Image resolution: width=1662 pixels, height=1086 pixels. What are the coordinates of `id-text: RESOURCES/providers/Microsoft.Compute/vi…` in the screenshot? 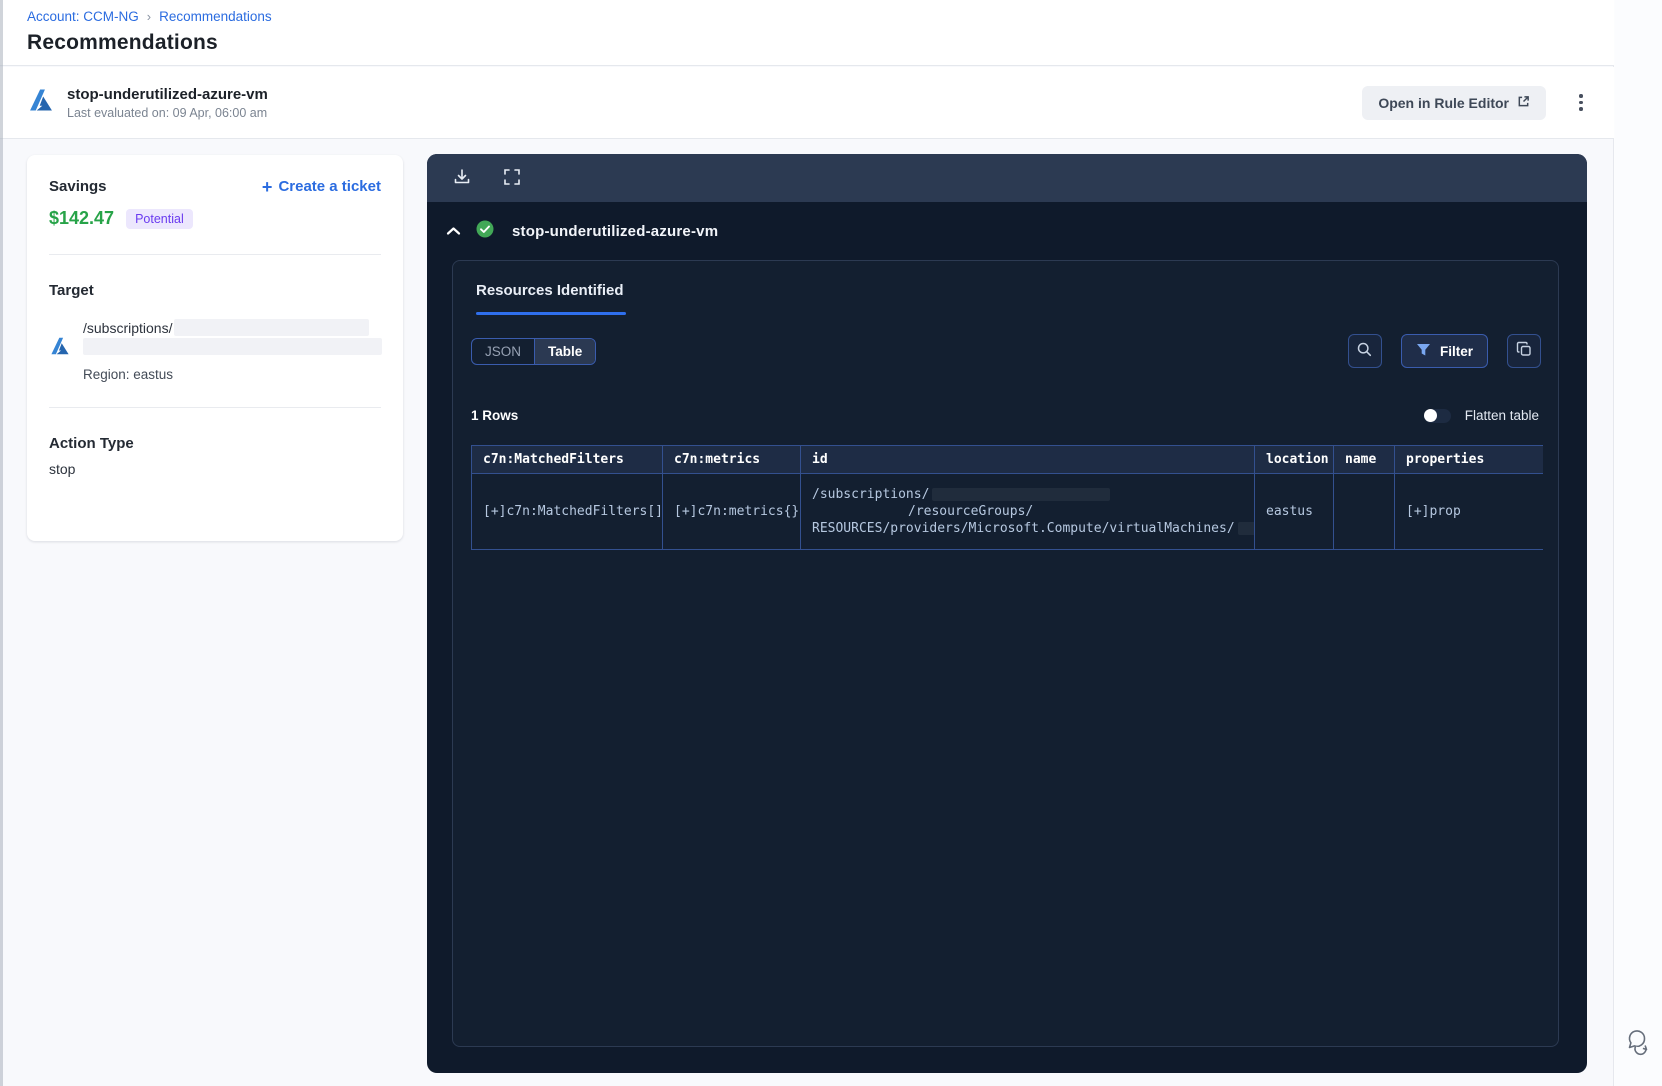 It's located at (1023, 528).